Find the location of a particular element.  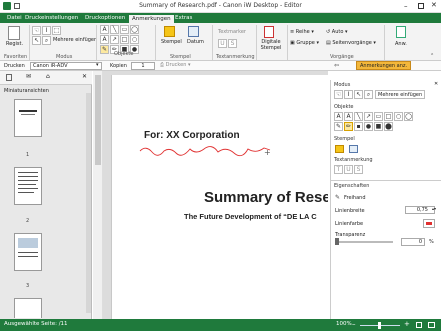

reihe-button: ≡ Reihe ▾ is located at coordinates (302, 32).